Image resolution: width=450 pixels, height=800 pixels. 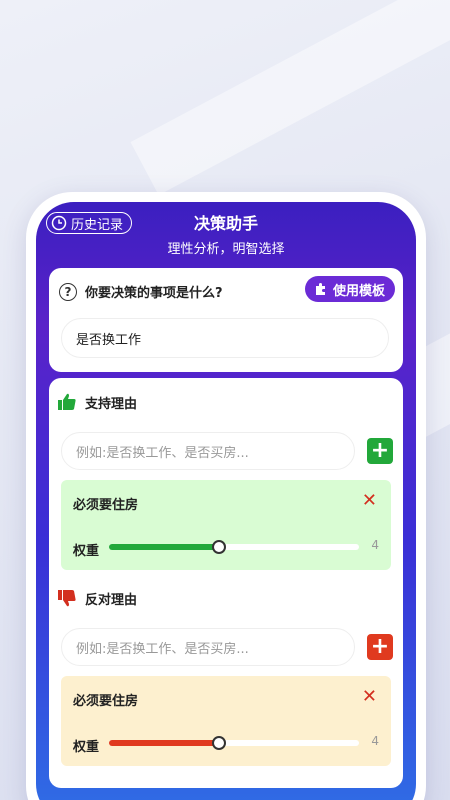 What do you see at coordinates (164, 547) in the screenshot?
I see `pro-slider-fill` at bounding box center [164, 547].